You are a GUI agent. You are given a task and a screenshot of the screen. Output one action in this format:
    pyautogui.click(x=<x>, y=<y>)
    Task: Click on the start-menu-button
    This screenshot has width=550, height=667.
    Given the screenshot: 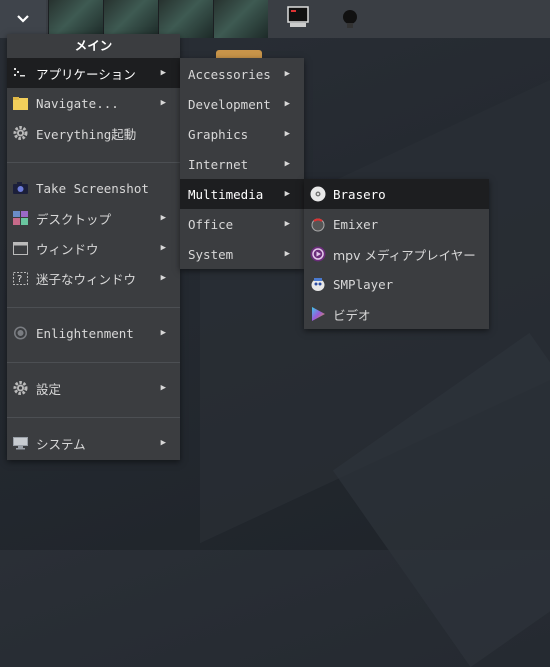 What is the action you would take?
    pyautogui.click(x=23, y=19)
    